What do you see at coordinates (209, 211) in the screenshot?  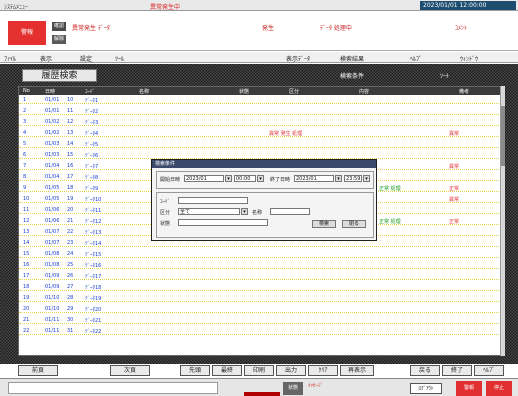 I see `category-select: 全て` at bounding box center [209, 211].